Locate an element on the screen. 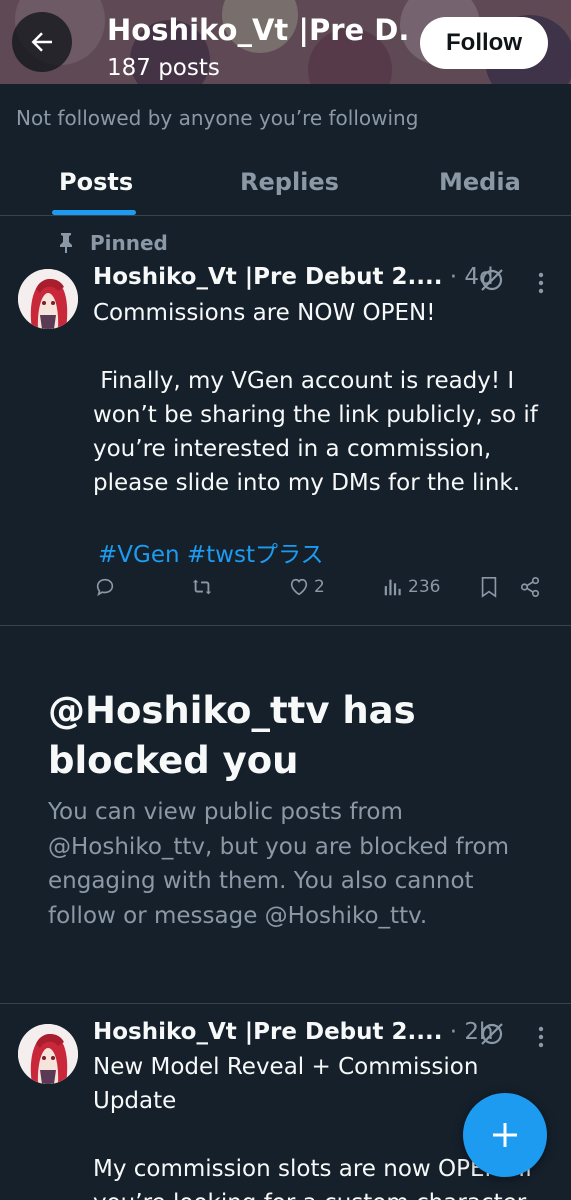 The height and width of the screenshot is (1200, 571). post-line is located at coordinates (323, 347).